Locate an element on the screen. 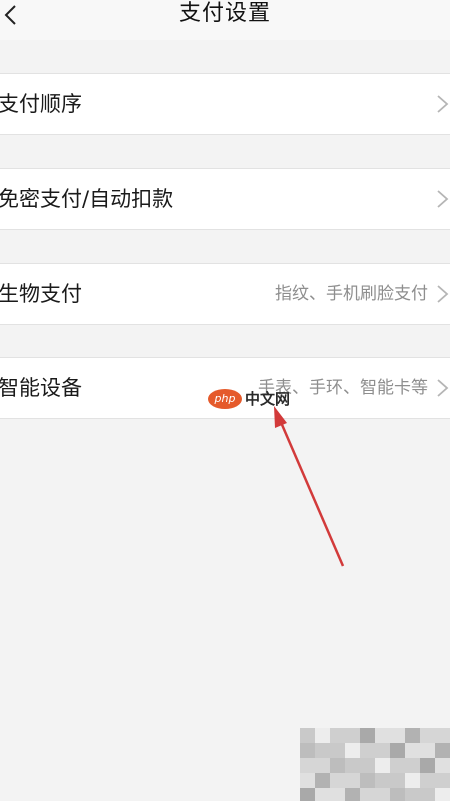 The height and width of the screenshot is (801, 450). watermark-text: 中文网 is located at coordinates (268, 399).